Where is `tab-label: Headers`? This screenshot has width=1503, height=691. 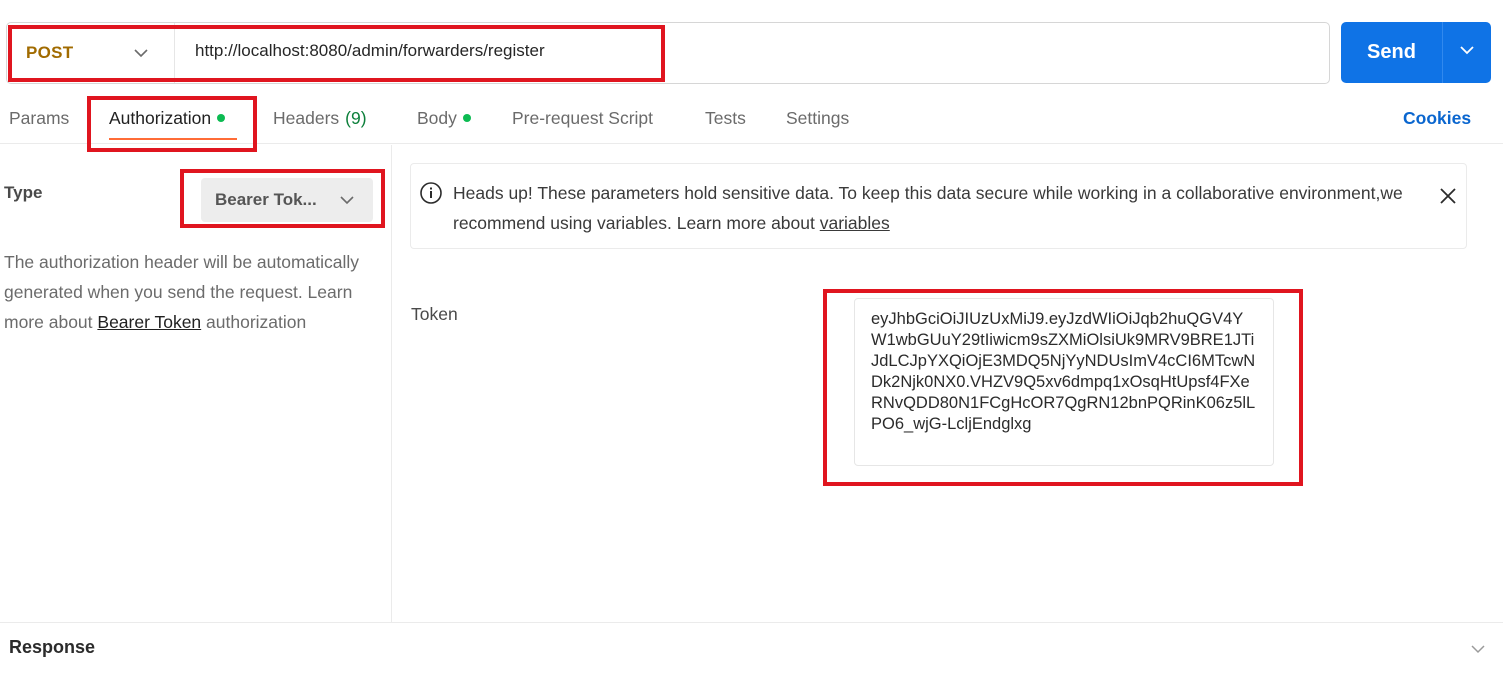 tab-label: Headers is located at coordinates (306, 118).